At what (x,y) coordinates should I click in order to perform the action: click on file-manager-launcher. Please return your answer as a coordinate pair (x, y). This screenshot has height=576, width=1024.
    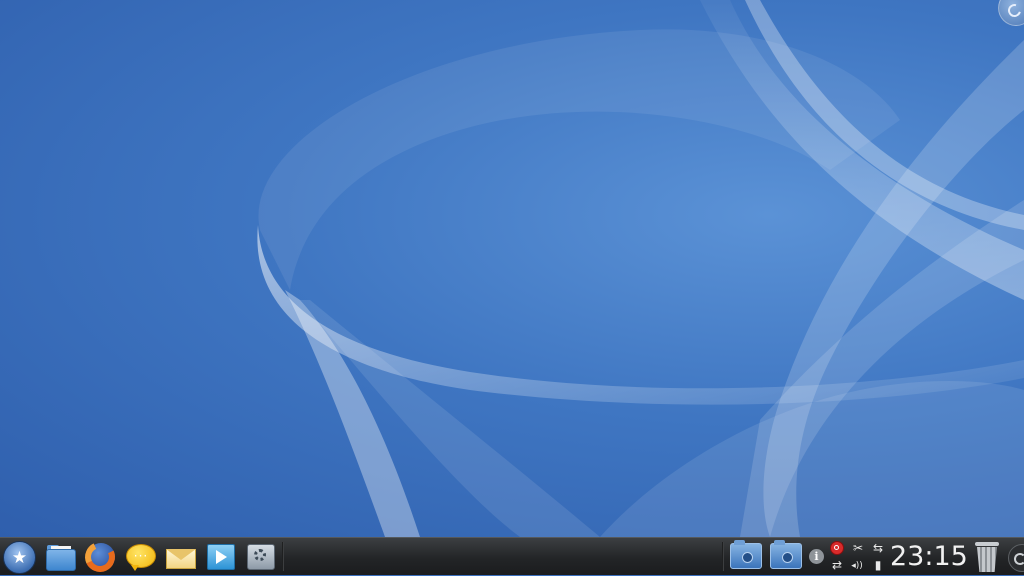
    Looking at the image, I should click on (61, 557).